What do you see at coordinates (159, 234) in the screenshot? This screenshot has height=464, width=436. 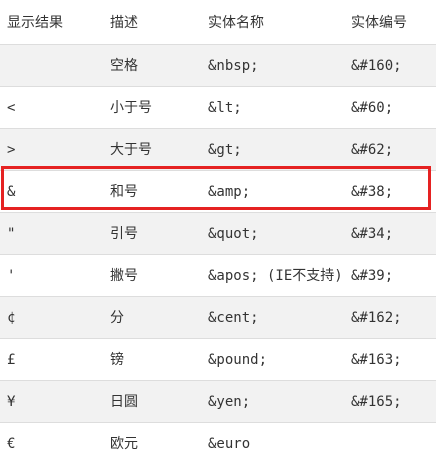 I see `cell-description: 引号` at bounding box center [159, 234].